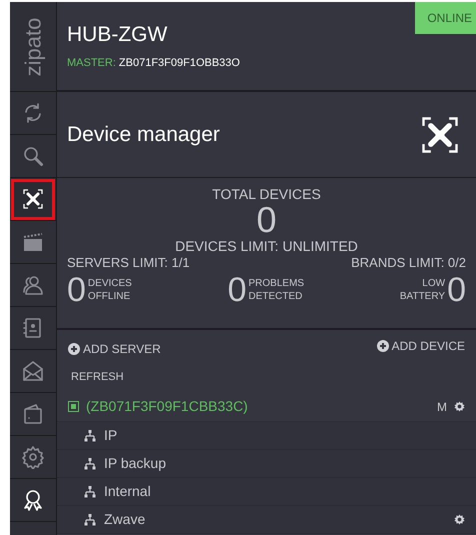 Image resolution: width=476 pixels, height=535 pixels. Describe the element at coordinates (110, 283) in the screenshot. I see `counter-label: DEVICES` at that location.